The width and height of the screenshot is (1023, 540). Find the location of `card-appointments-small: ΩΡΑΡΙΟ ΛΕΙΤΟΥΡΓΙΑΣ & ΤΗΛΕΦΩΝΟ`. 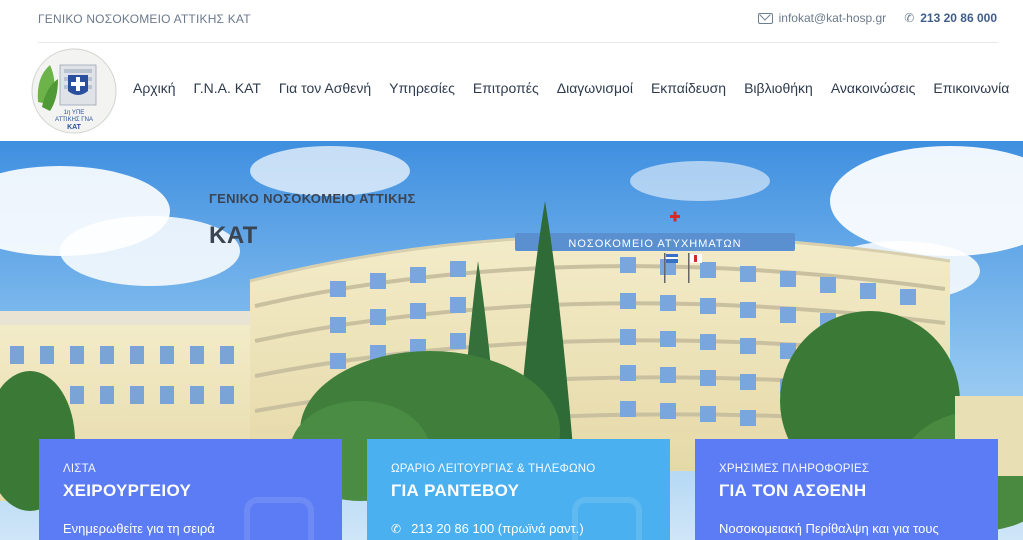

card-appointments-small: ΩΡΑΡΙΟ ΛΕΙΤΟΥΡΓΙΑΣ & ΤΗΛΕΦΩΝΟ is located at coordinates (493, 469).